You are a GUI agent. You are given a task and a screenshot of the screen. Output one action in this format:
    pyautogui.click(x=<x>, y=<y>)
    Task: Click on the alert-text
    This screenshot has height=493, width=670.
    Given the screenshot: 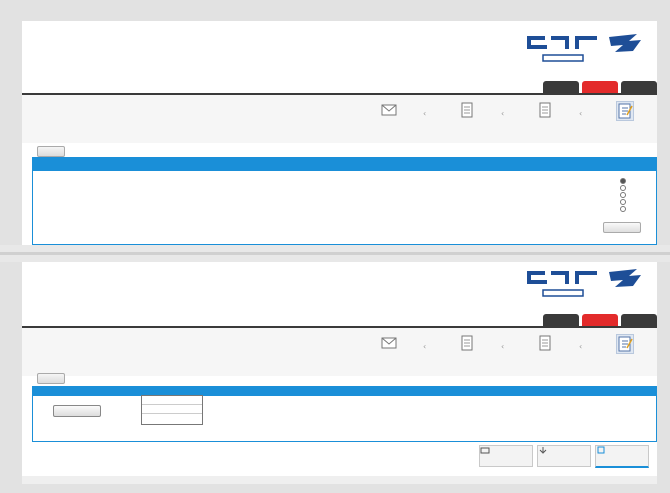 What is the action you would take?
    pyautogui.click(x=217, y=269)
    